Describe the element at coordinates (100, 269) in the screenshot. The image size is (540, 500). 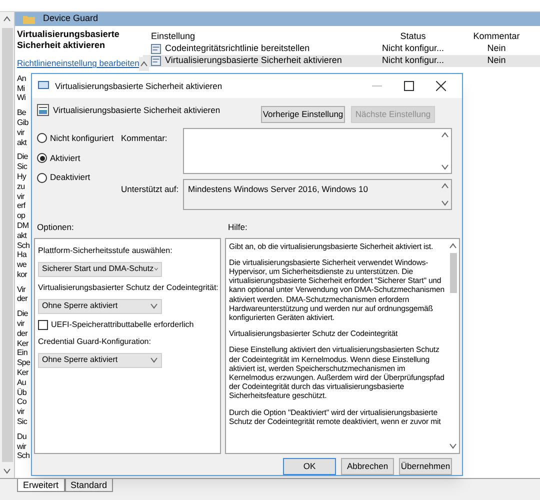
I see `dropdown: Sicherer Start und DMA-Schutz` at that location.